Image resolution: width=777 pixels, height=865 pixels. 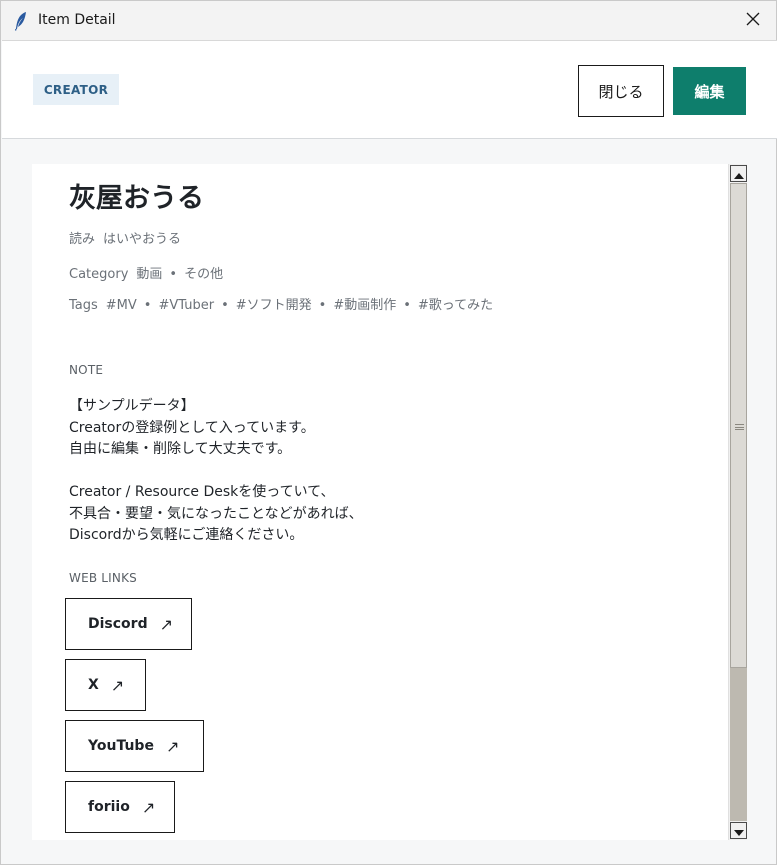 I want to click on note-line: 自由に編集・削除して大丈夫です。, so click(x=180, y=449).